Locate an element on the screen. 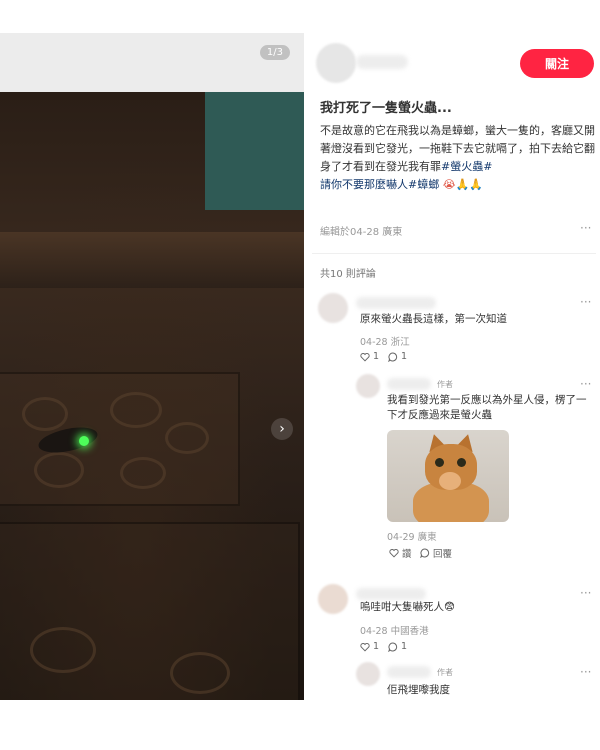  divider is located at coordinates (454, 253).